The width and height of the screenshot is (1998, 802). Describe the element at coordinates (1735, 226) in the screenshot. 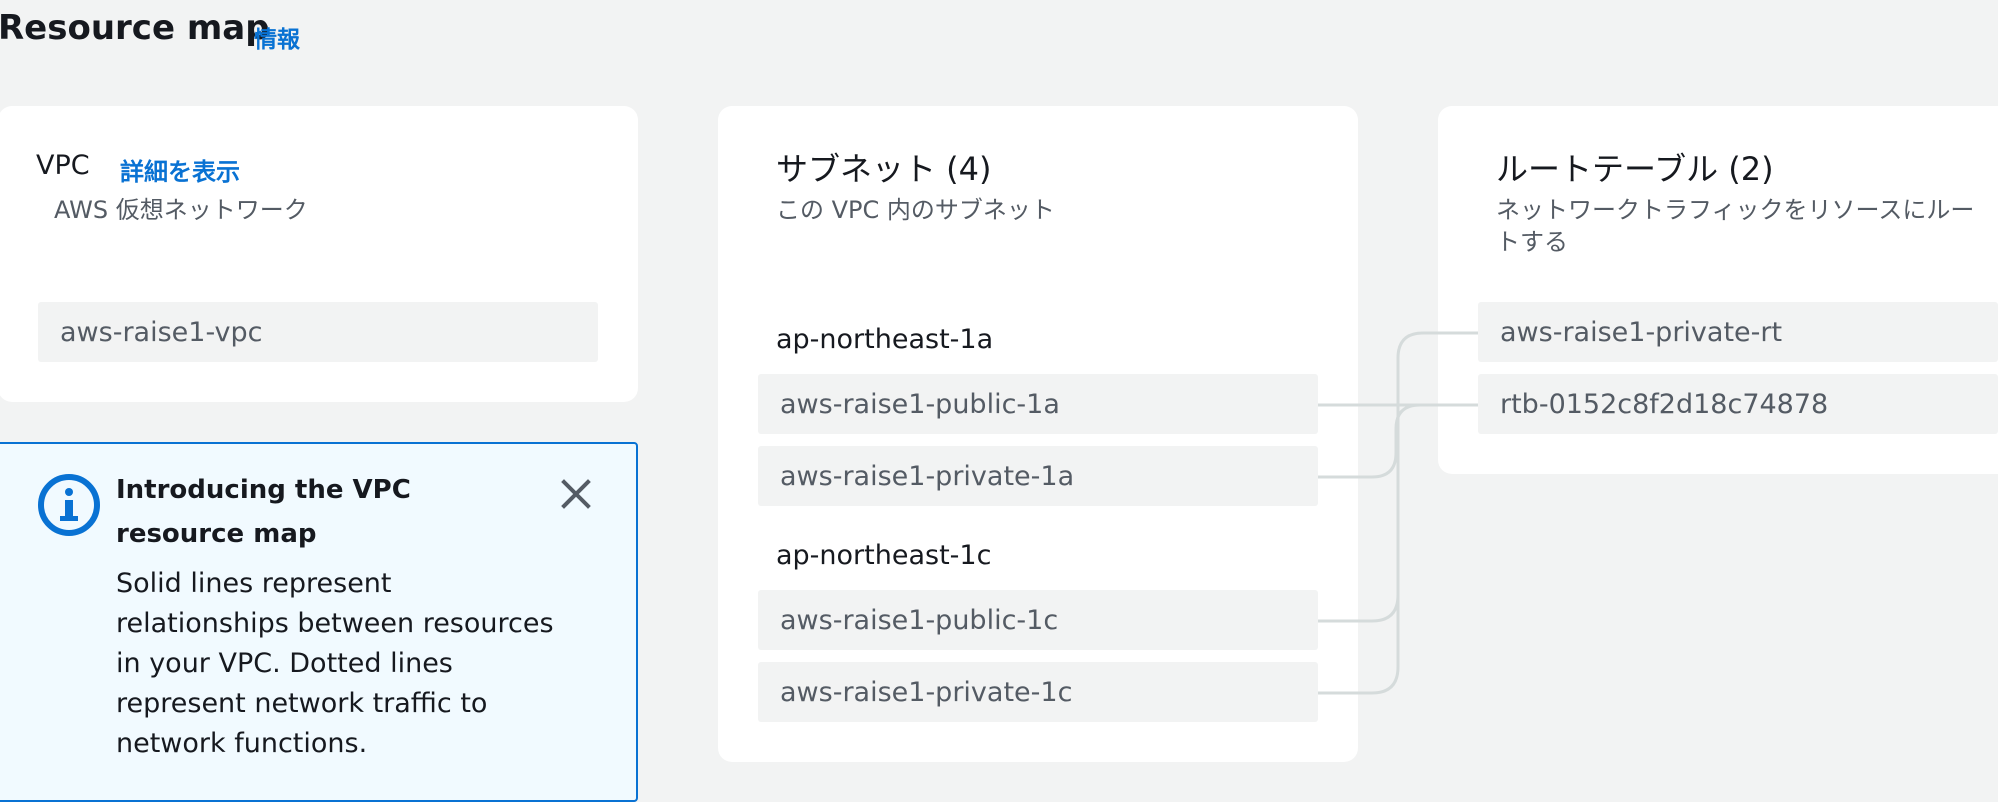

I see `route-tables-card-subtitle: ネットワークトラフィックをリソースにルートする` at that location.